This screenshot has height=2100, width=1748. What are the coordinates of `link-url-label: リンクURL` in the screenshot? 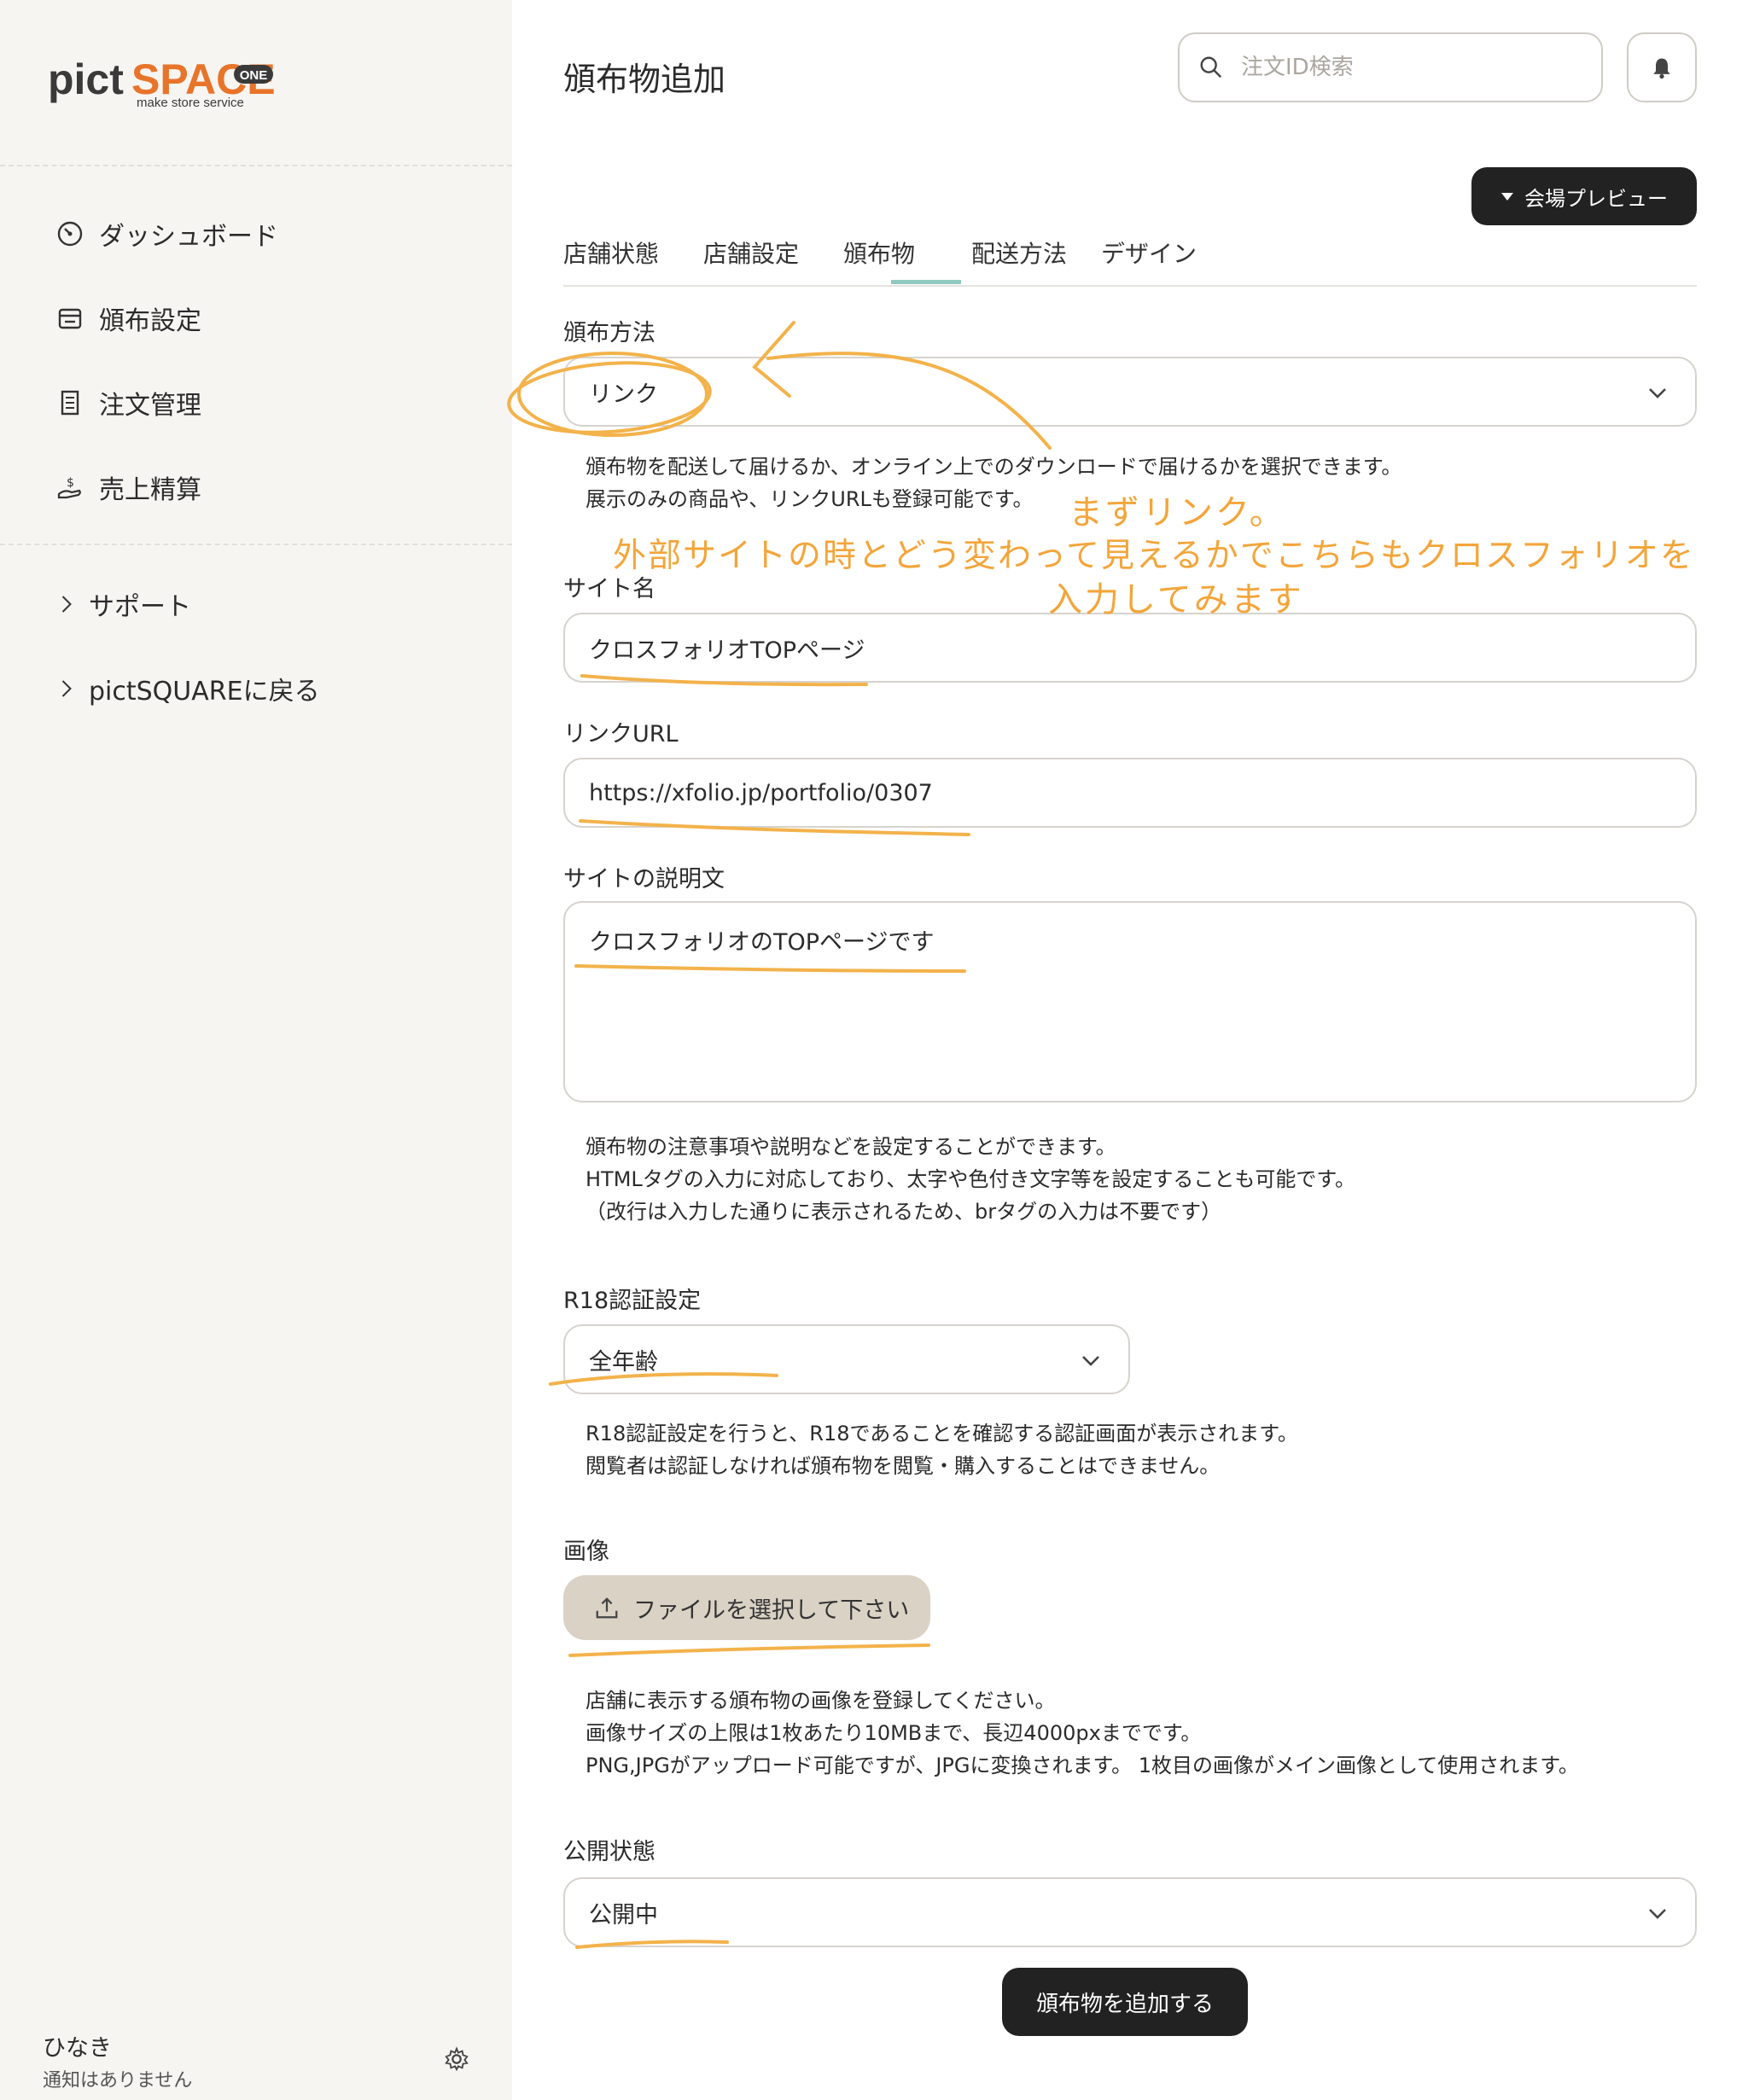 It's located at (621, 735).